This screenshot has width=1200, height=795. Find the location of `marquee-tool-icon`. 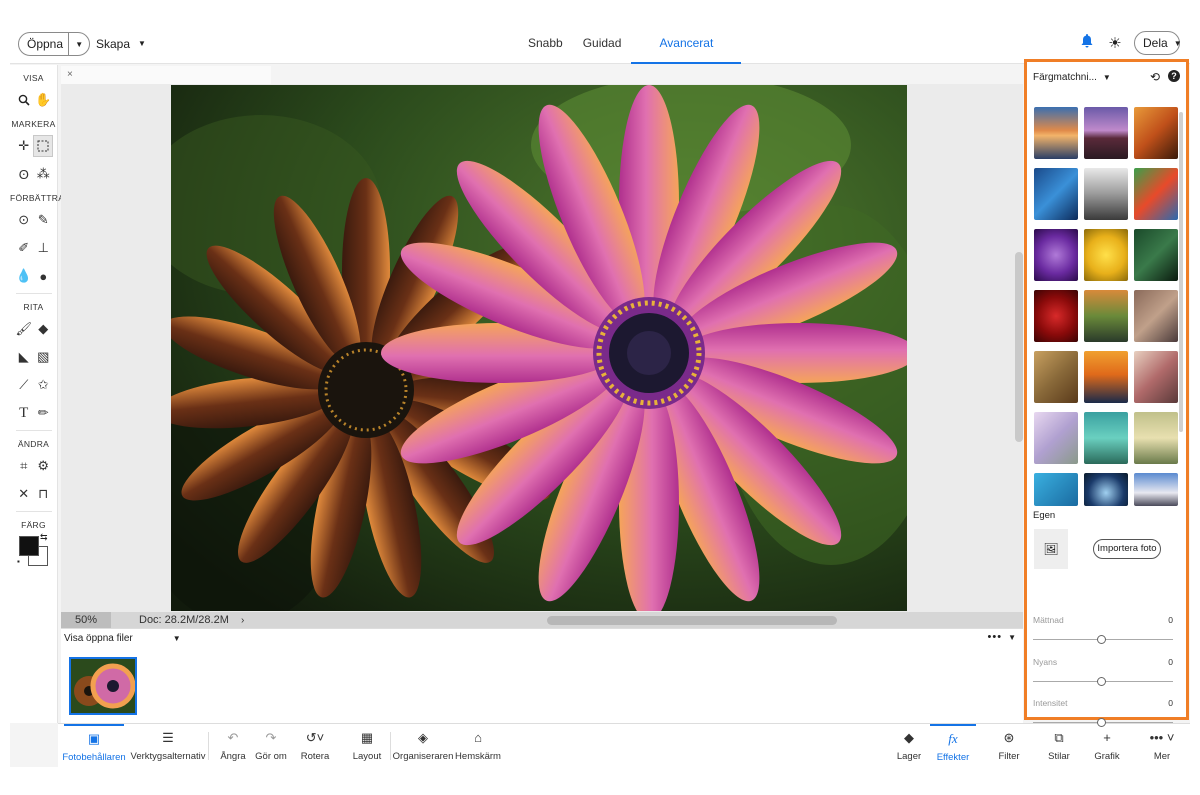

marquee-tool-icon is located at coordinates (43, 146).